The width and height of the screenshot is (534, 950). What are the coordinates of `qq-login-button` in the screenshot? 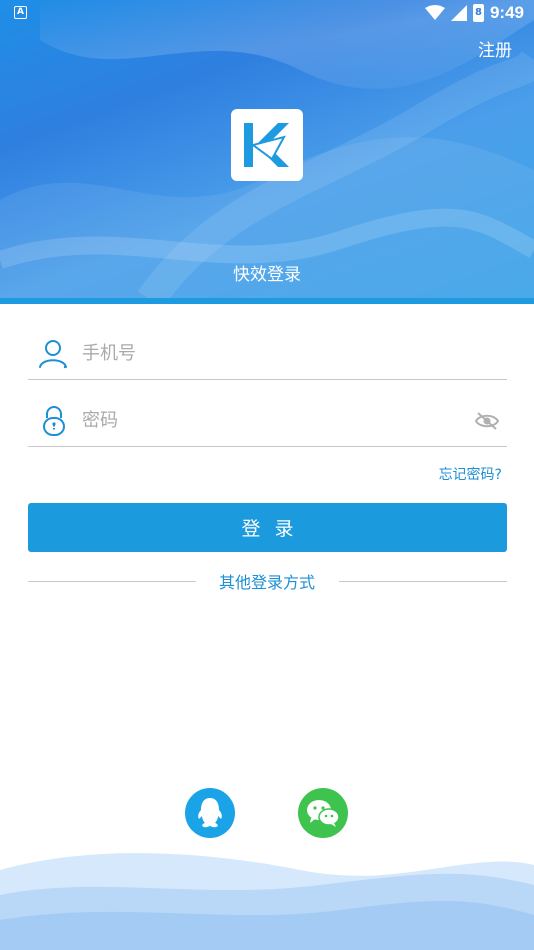 It's located at (210, 813).